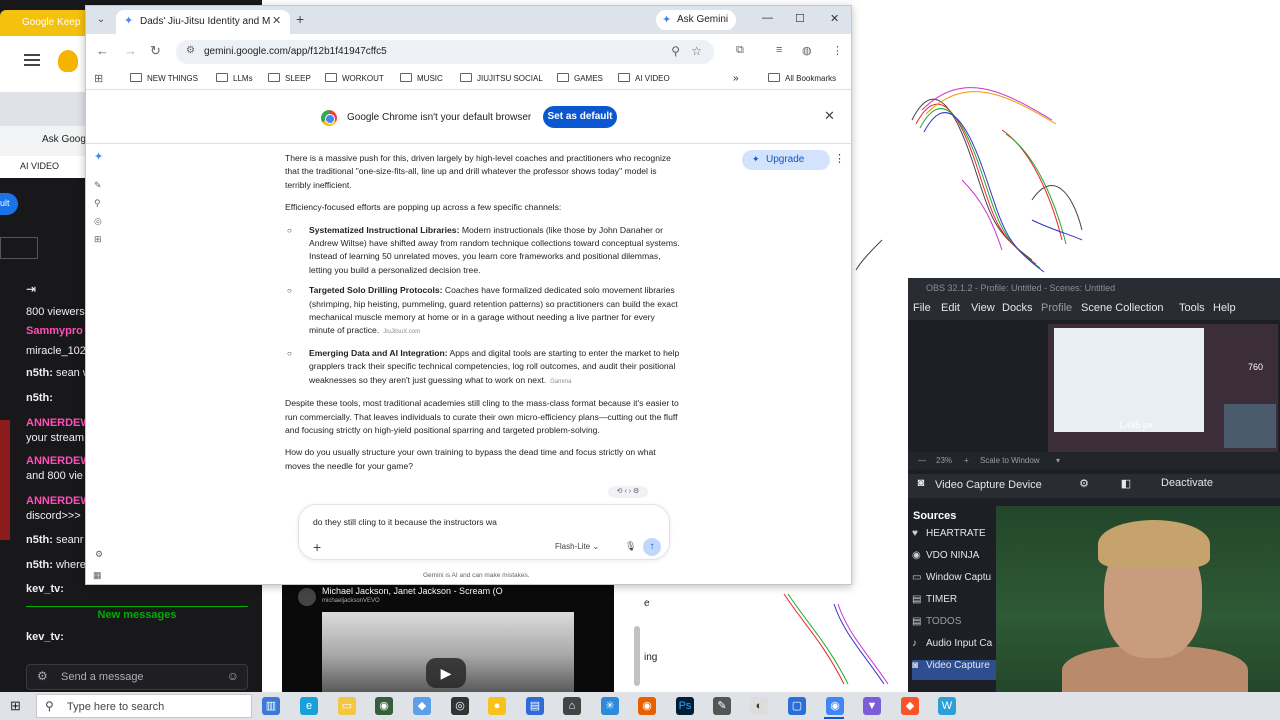 This screenshot has width=1280, height=720. I want to click on zoom-out-icon: —, so click(922, 460).